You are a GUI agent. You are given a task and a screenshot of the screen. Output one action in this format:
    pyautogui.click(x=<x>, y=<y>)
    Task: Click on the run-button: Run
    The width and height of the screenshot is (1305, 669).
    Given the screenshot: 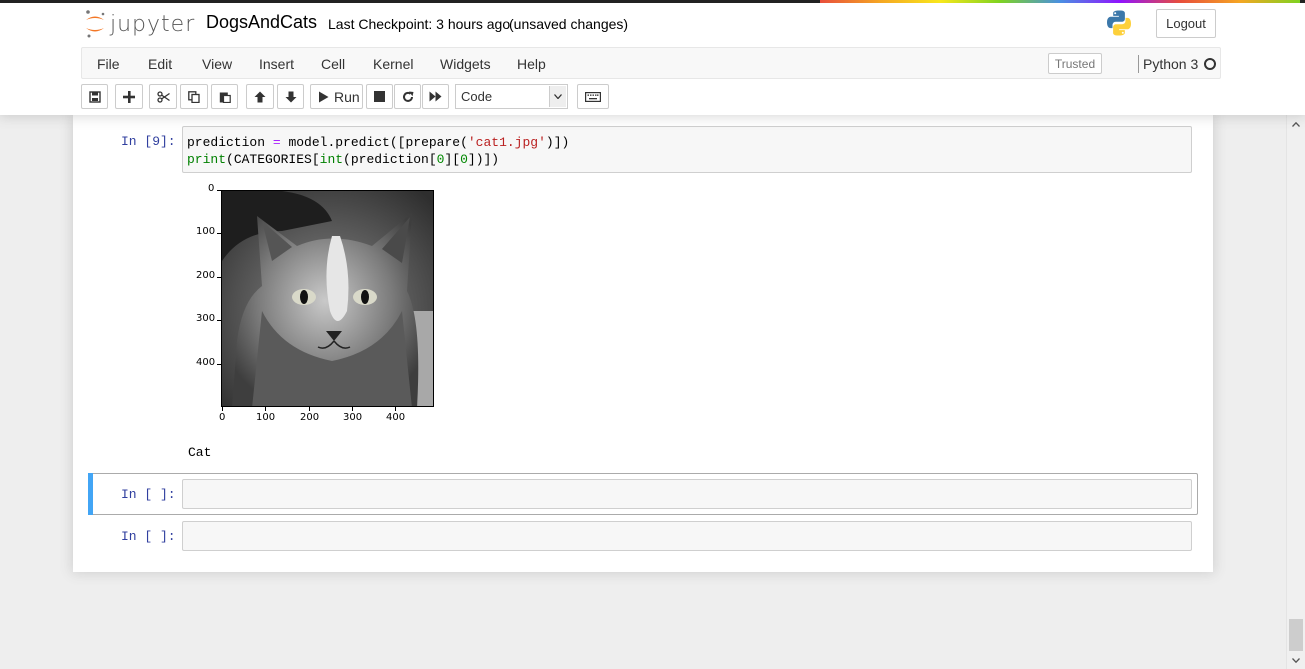 What is the action you would take?
    pyautogui.click(x=336, y=96)
    